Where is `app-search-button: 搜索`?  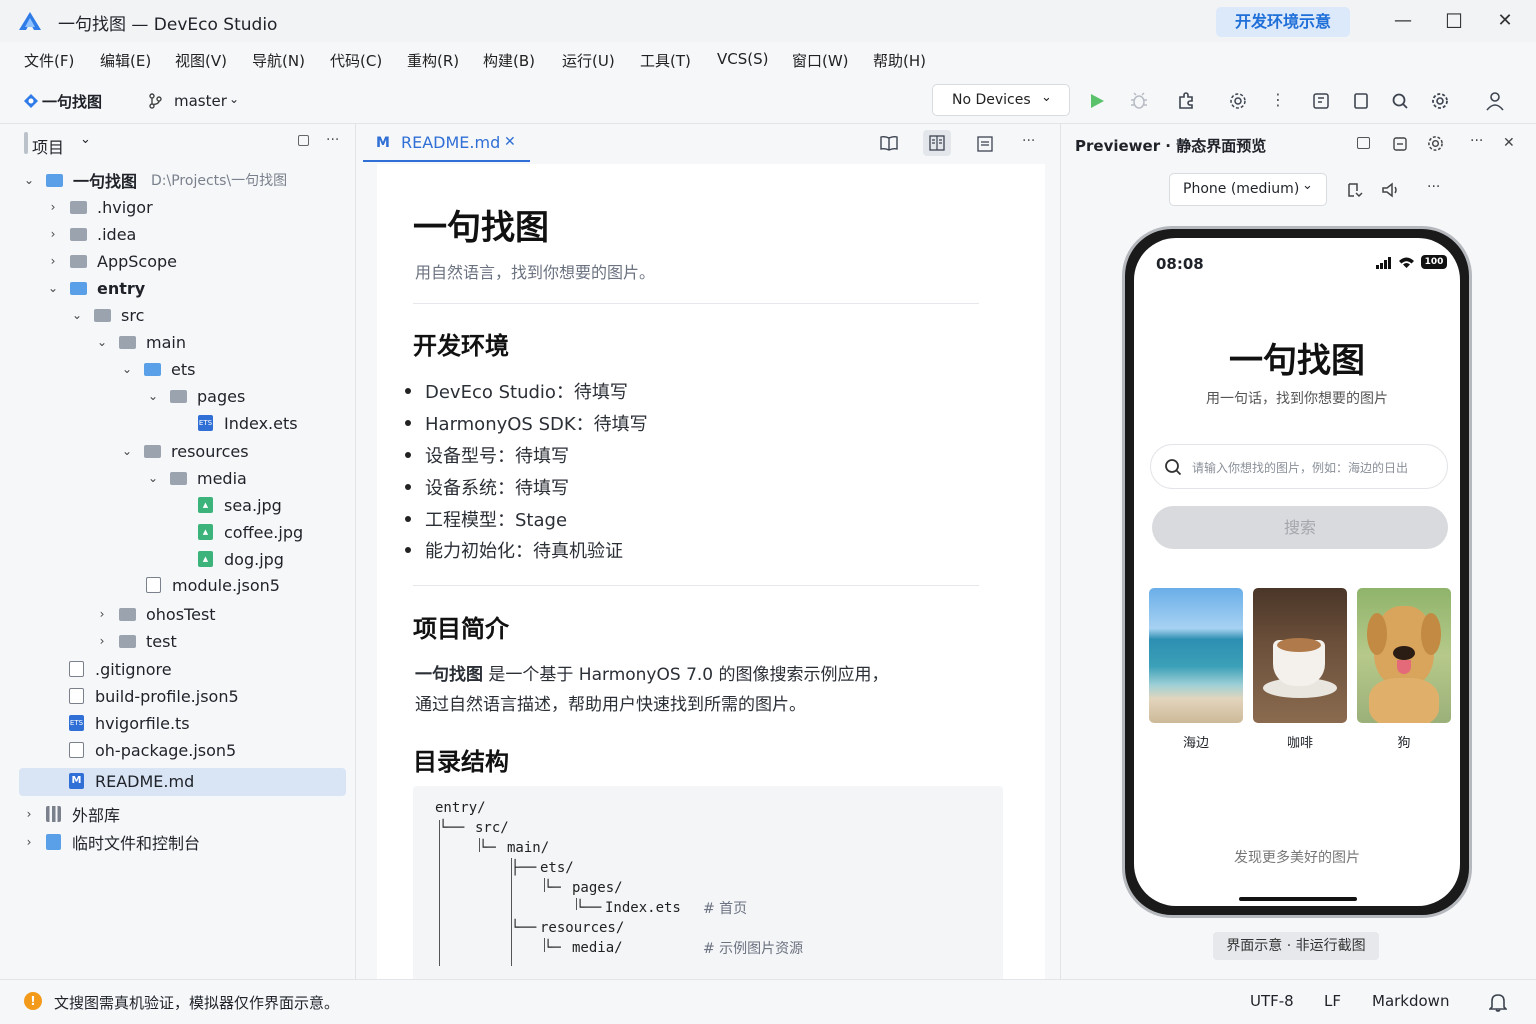
app-search-button: 搜索 is located at coordinates (1300, 527).